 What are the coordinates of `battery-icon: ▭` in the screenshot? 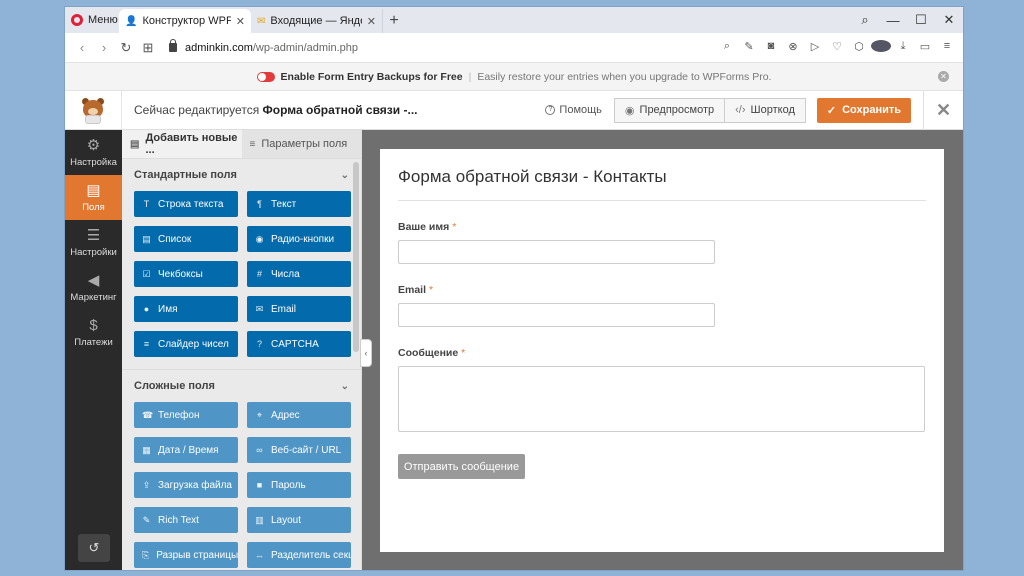 It's located at (925, 47).